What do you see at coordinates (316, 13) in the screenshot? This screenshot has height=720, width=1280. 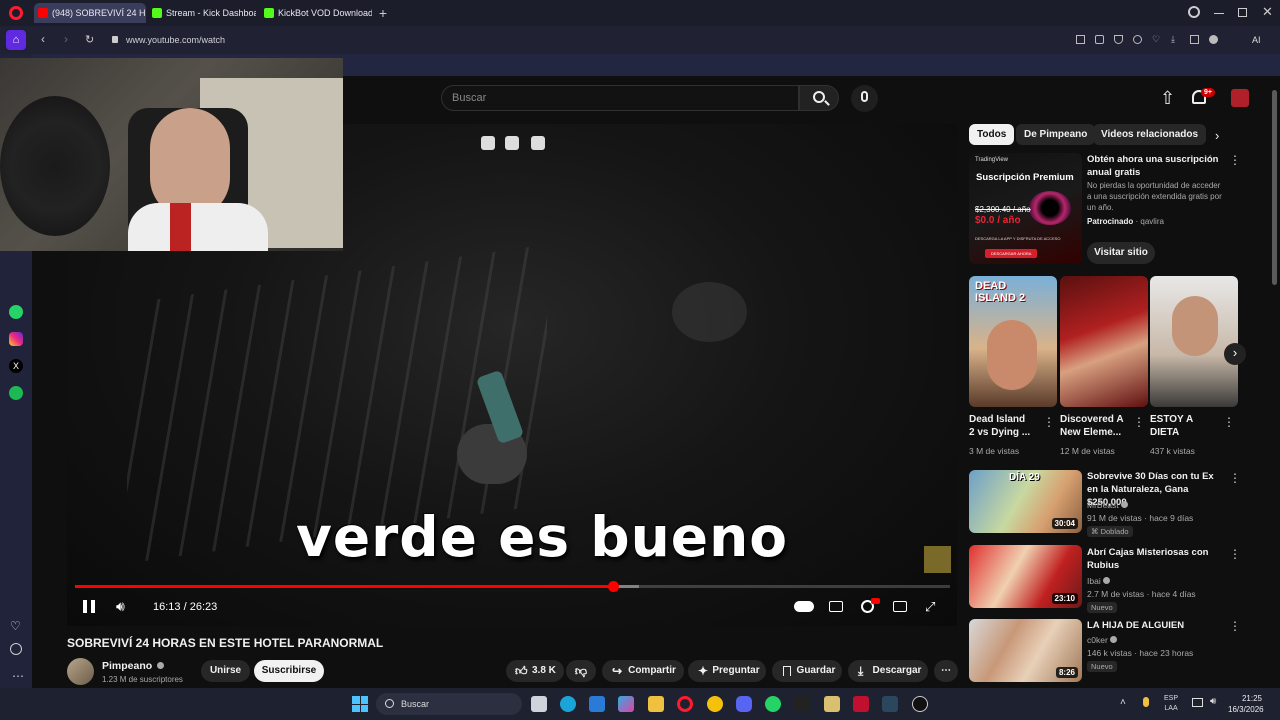 I see `tab-kickbot: KickBot VOD Downloader` at bounding box center [316, 13].